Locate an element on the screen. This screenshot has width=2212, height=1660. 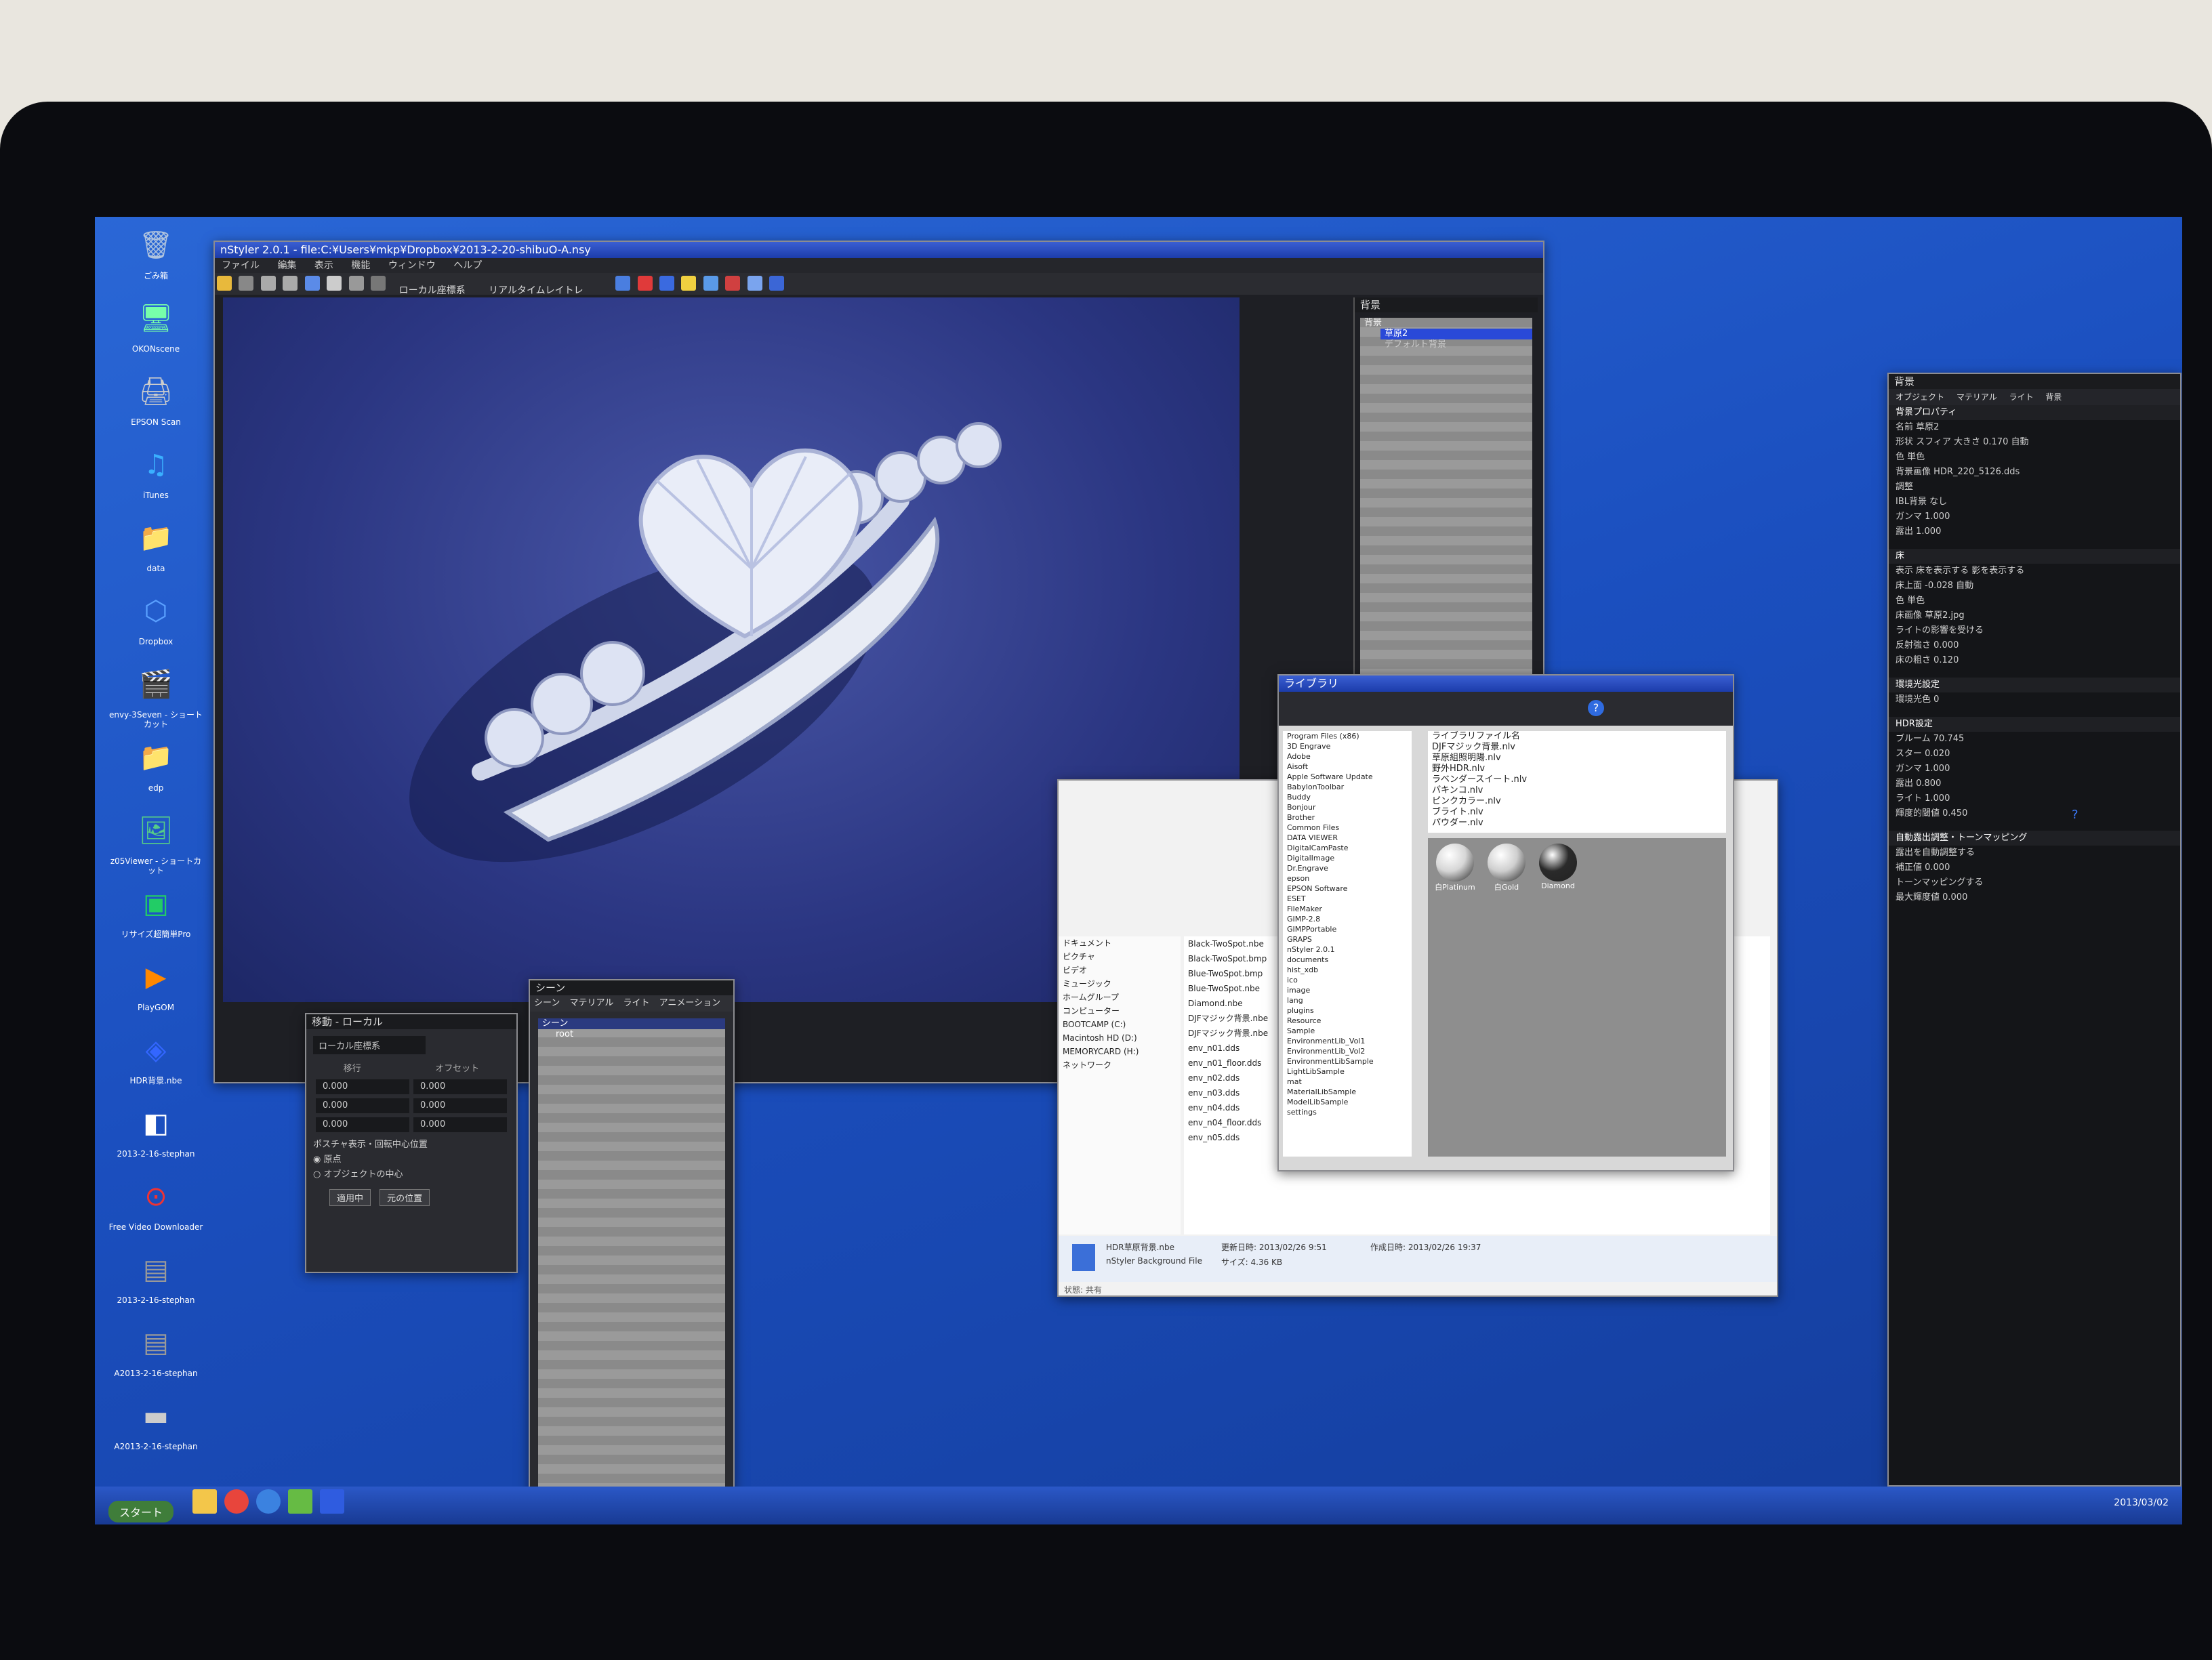
folder-item: EnvironmentLibSample is located at coordinates (1347, 1061).